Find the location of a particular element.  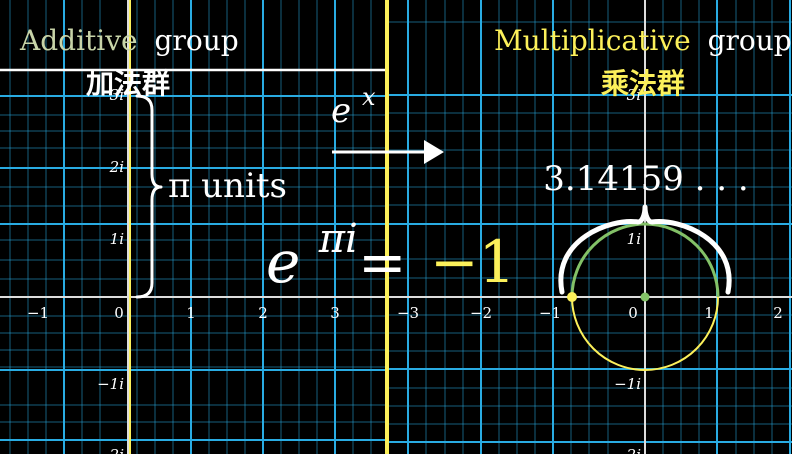

y-tick-neg2i: −2i is located at coordinates (110, 450).